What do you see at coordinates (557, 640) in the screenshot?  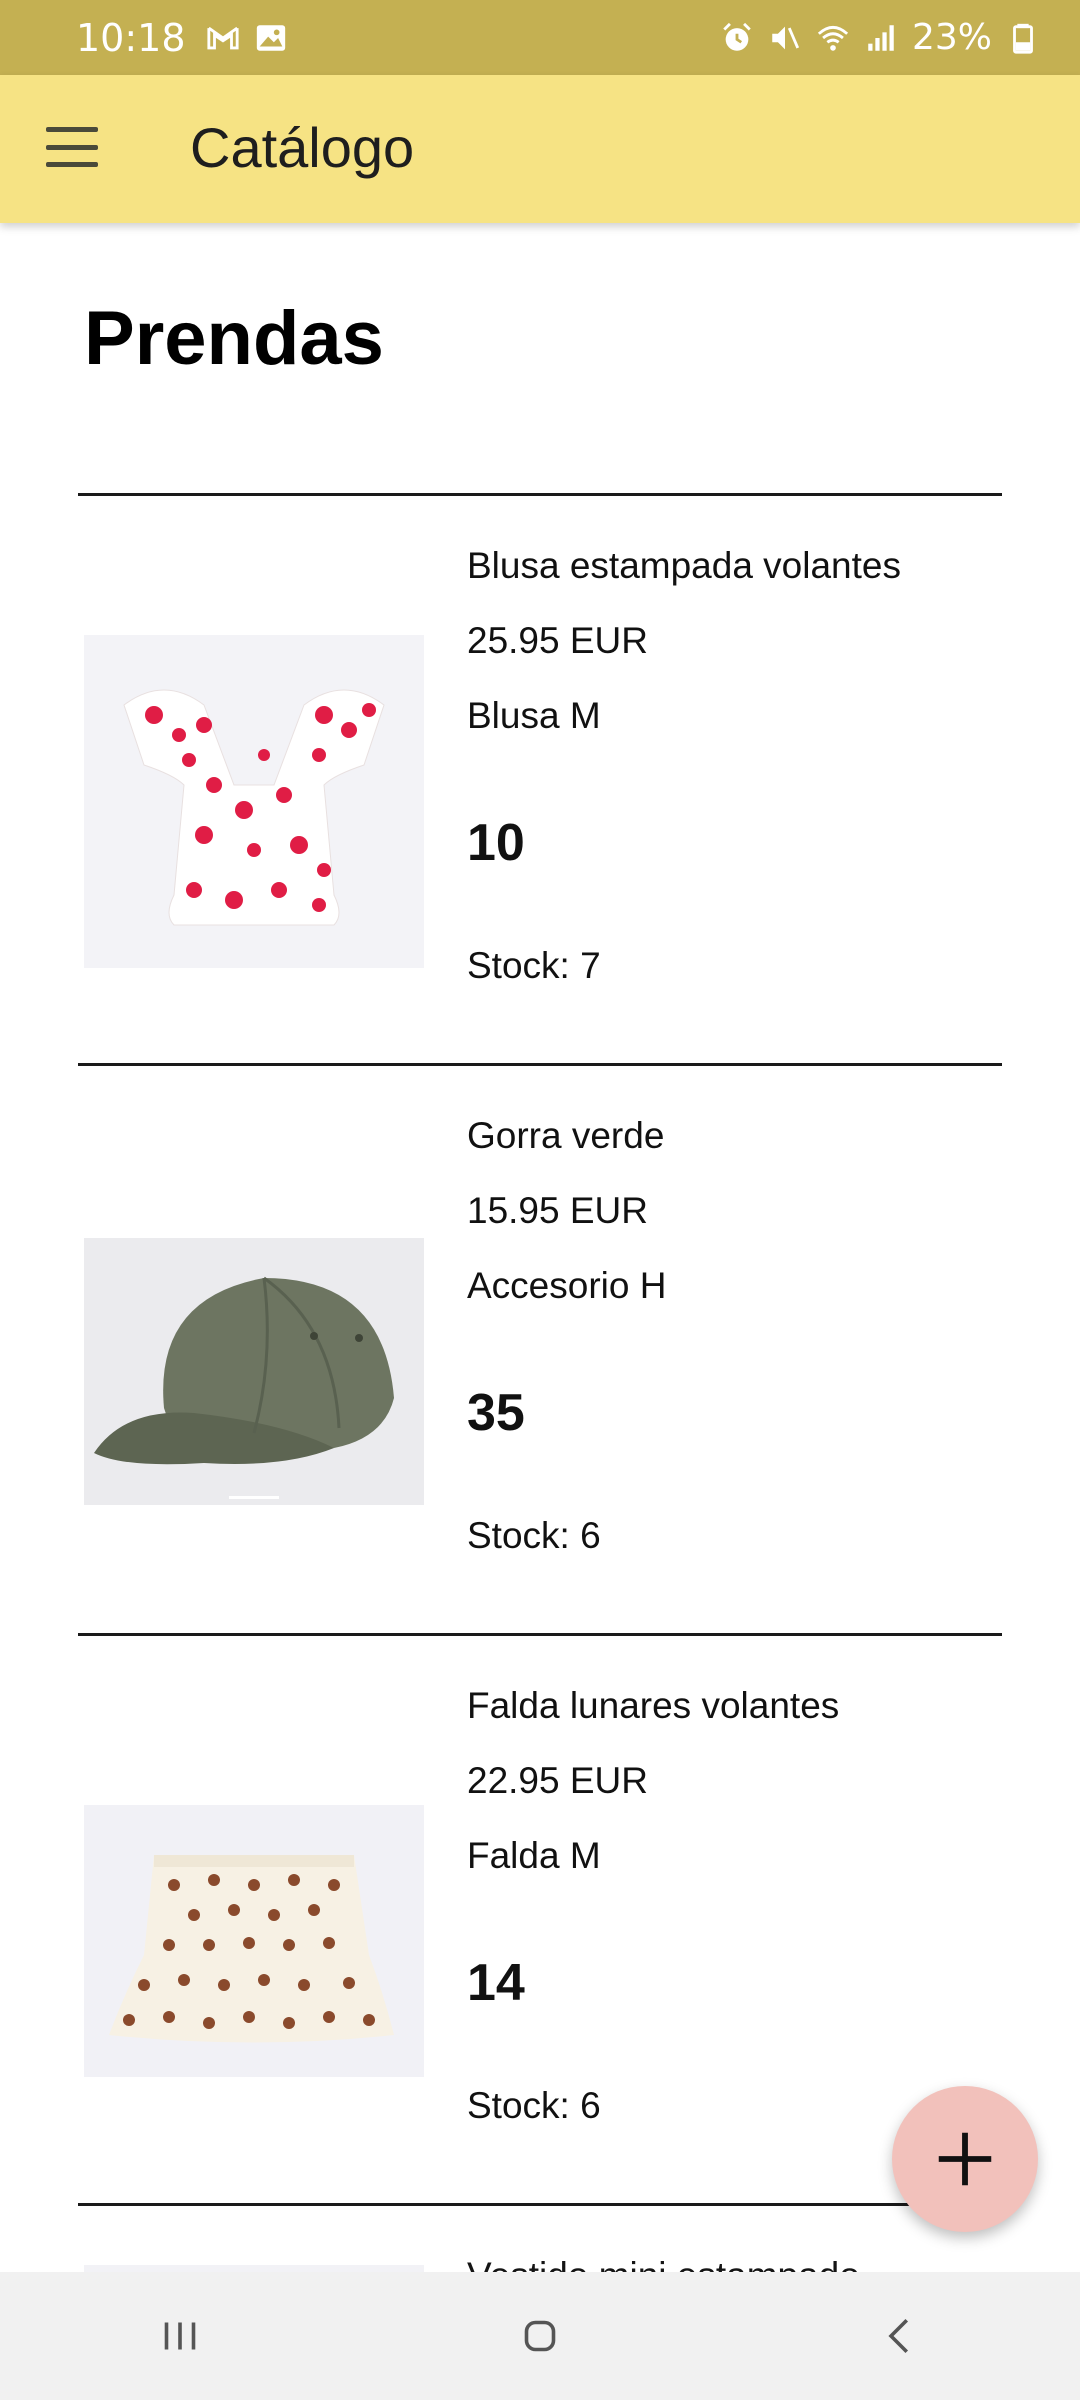 I see `item-price: 25.95 EUR` at bounding box center [557, 640].